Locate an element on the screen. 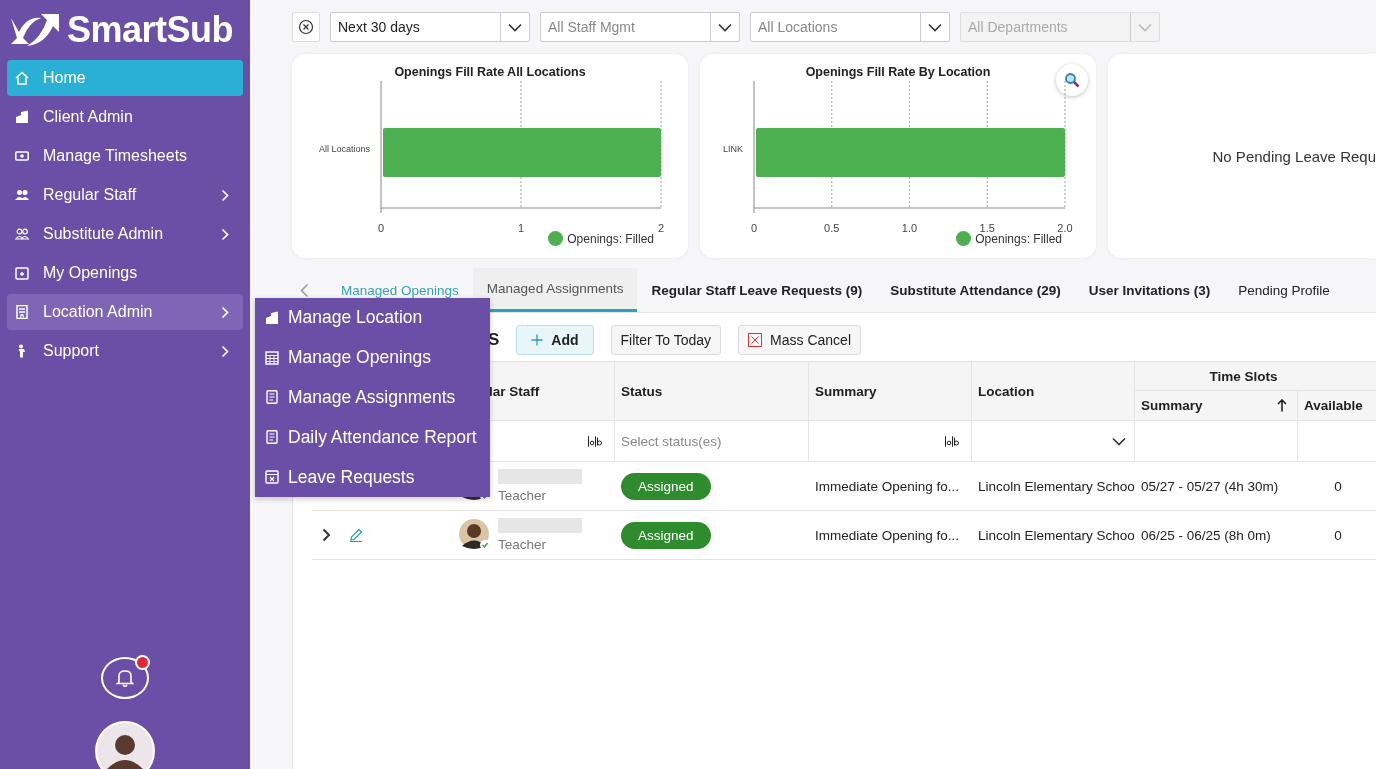 The width and height of the screenshot is (1376, 769). magnifier-icon is located at coordinates (1072, 80).